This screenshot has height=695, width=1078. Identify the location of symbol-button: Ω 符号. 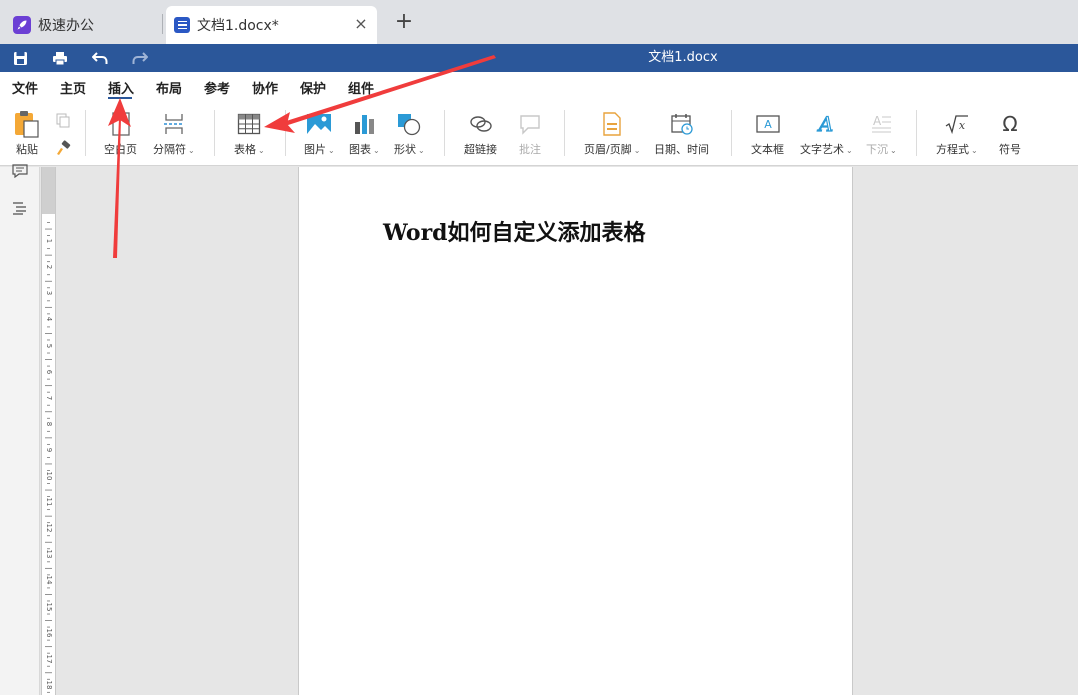
(1010, 133).